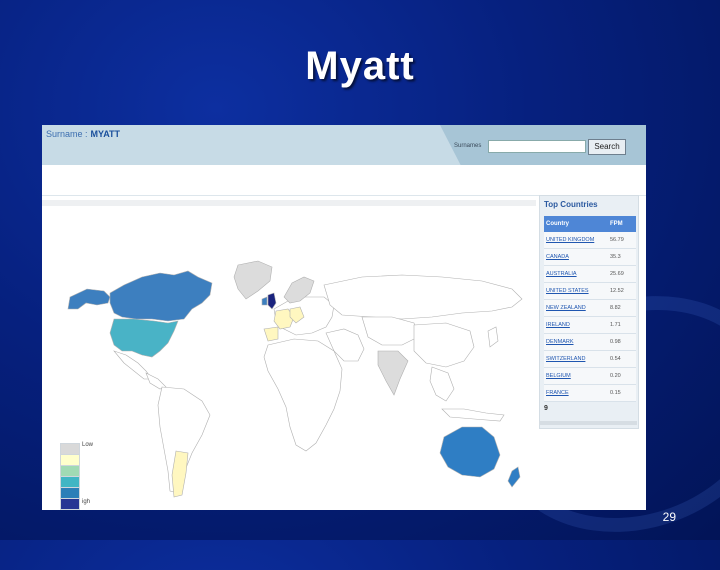  I want to click on table-row: DENMARK 0.98, so click(590, 342).